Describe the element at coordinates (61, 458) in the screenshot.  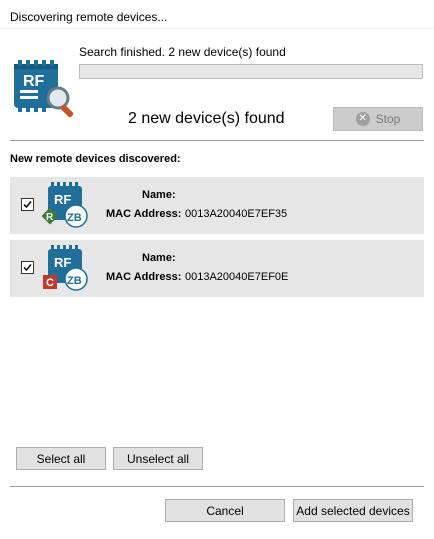
I see `select-all-button: Select all` at that location.